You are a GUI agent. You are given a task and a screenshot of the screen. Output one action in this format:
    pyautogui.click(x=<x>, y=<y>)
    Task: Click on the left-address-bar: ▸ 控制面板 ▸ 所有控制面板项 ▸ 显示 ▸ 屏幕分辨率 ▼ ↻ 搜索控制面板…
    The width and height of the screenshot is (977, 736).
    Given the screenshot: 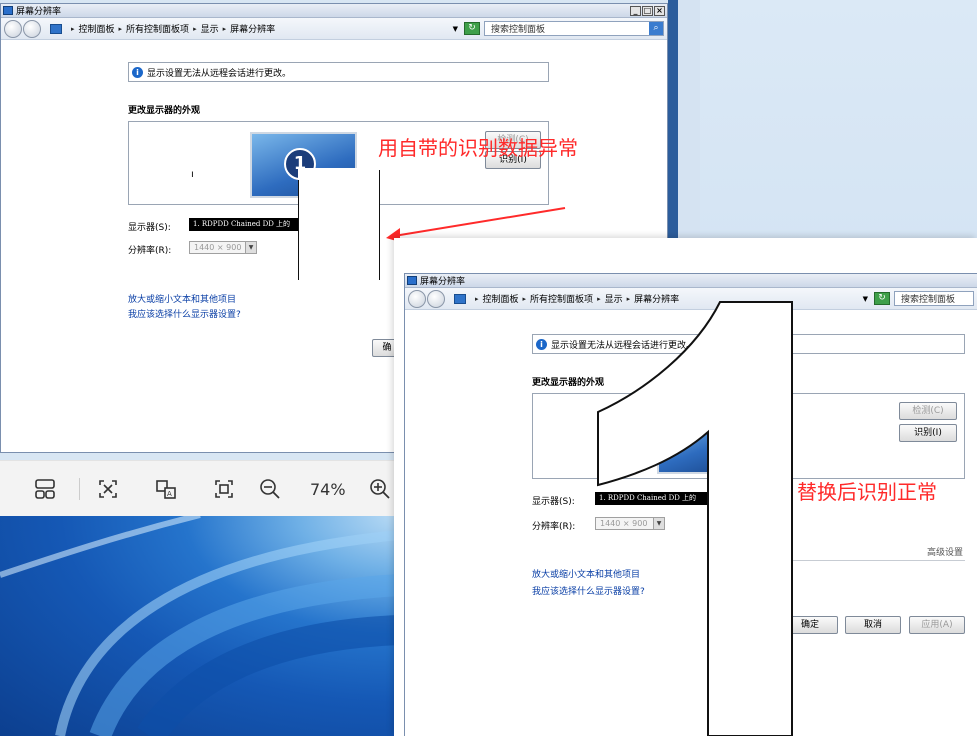 What is the action you would take?
    pyautogui.click(x=334, y=29)
    